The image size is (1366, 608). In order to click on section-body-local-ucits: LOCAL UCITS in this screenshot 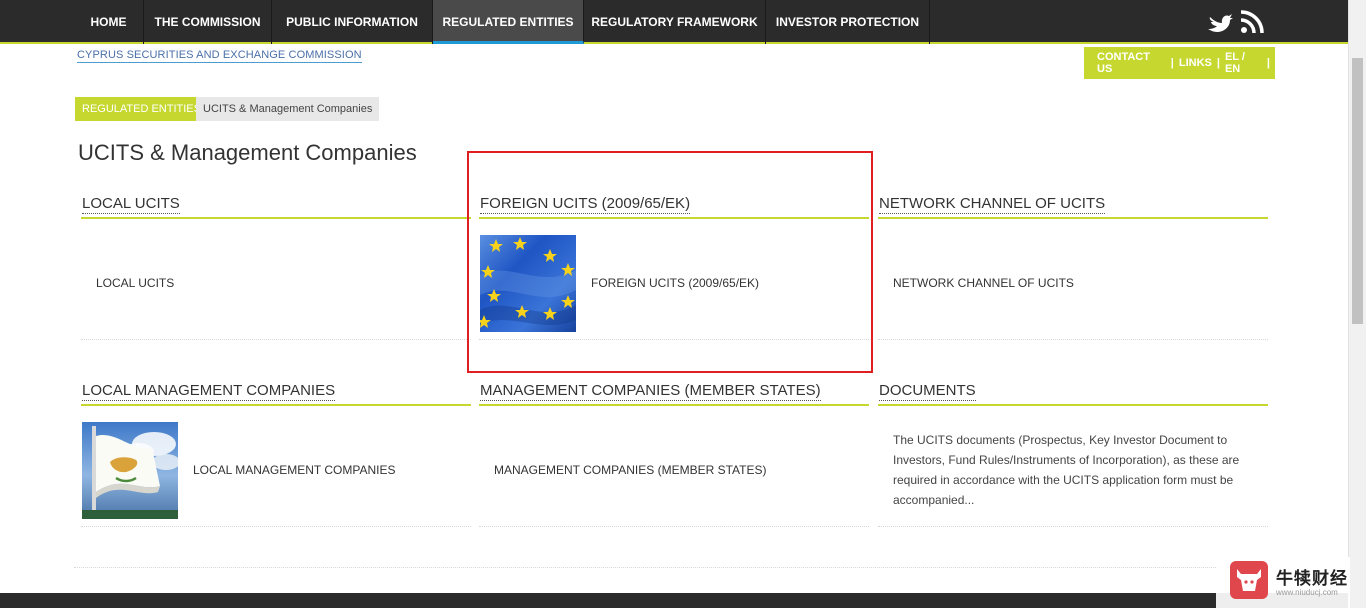, I will do `click(276, 280)`.